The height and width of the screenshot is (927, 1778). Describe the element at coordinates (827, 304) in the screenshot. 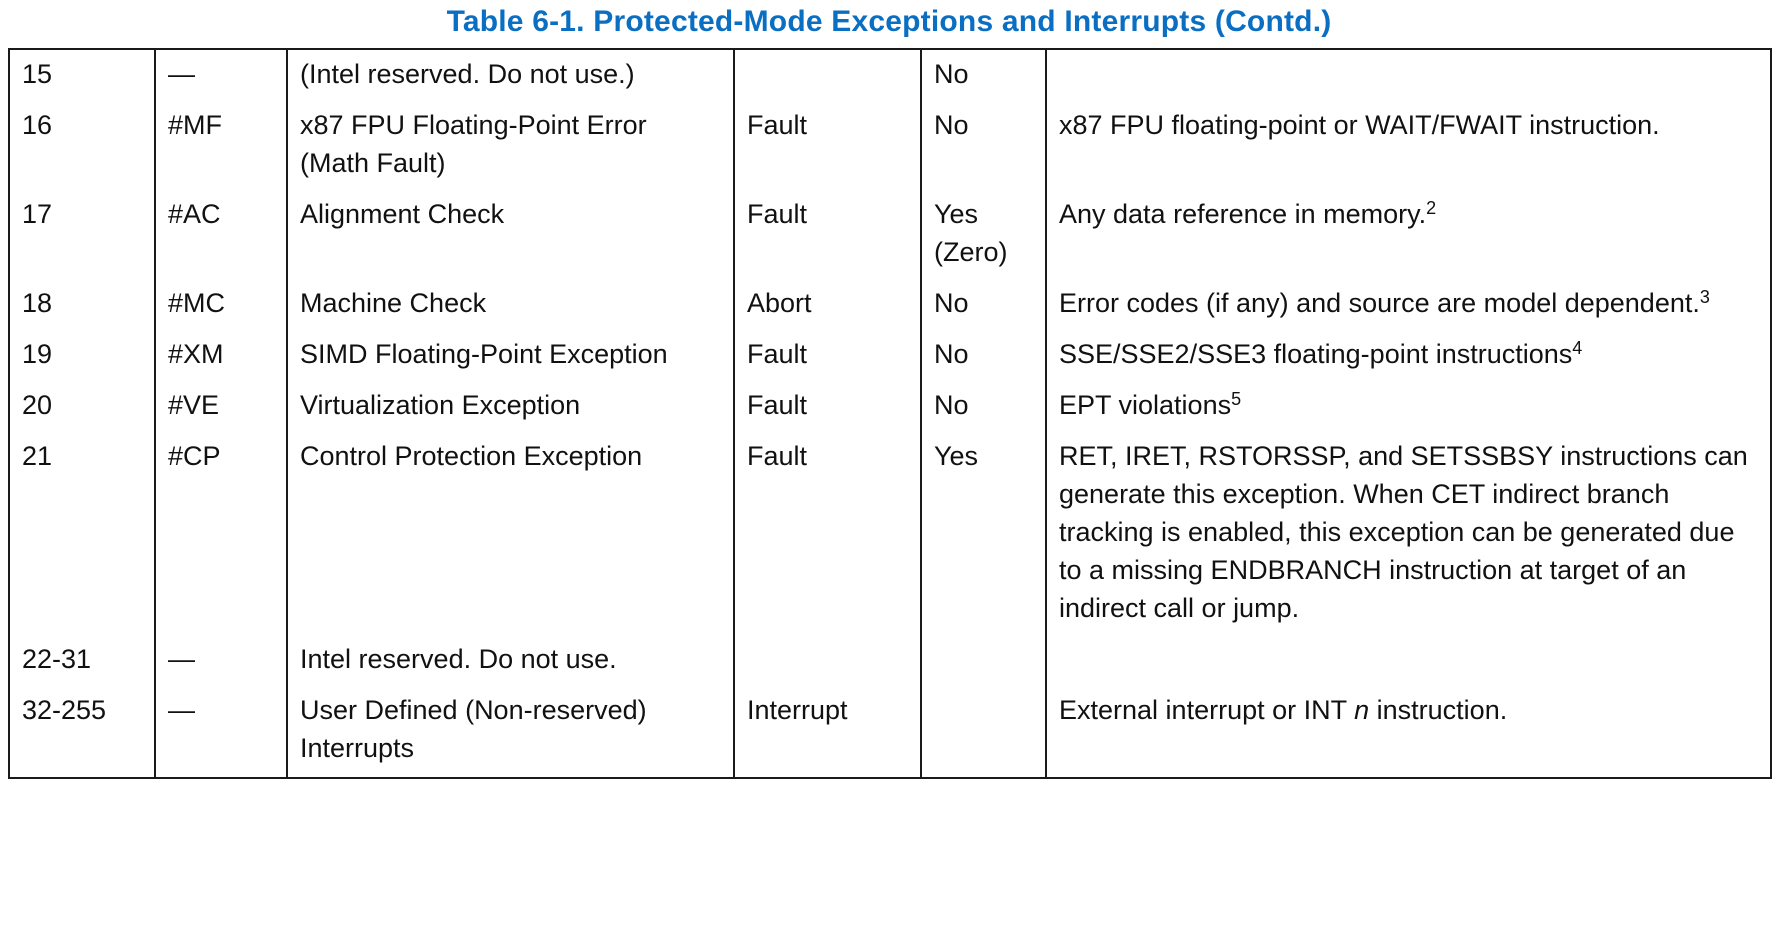

I see `type-cell: Abort` at that location.